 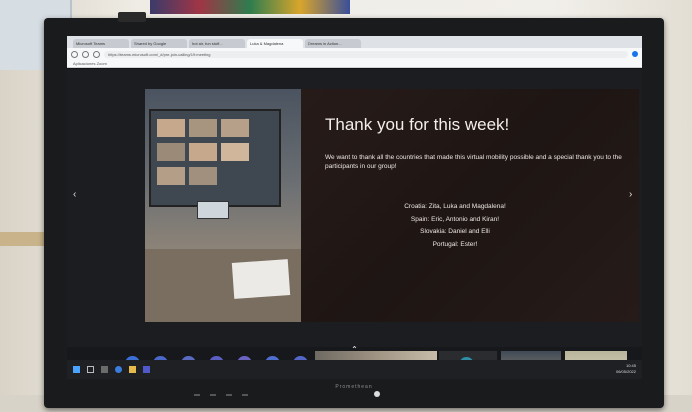 I want to click on clock-date: 06/05/2022, so click(x=625, y=371).